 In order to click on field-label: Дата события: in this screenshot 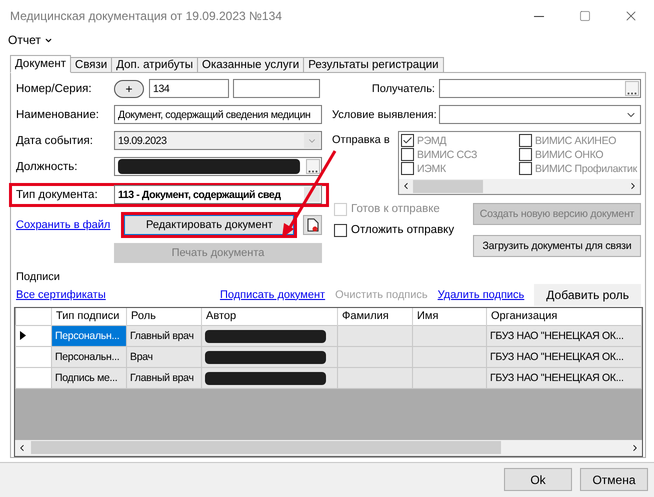, I will do `click(55, 140)`.